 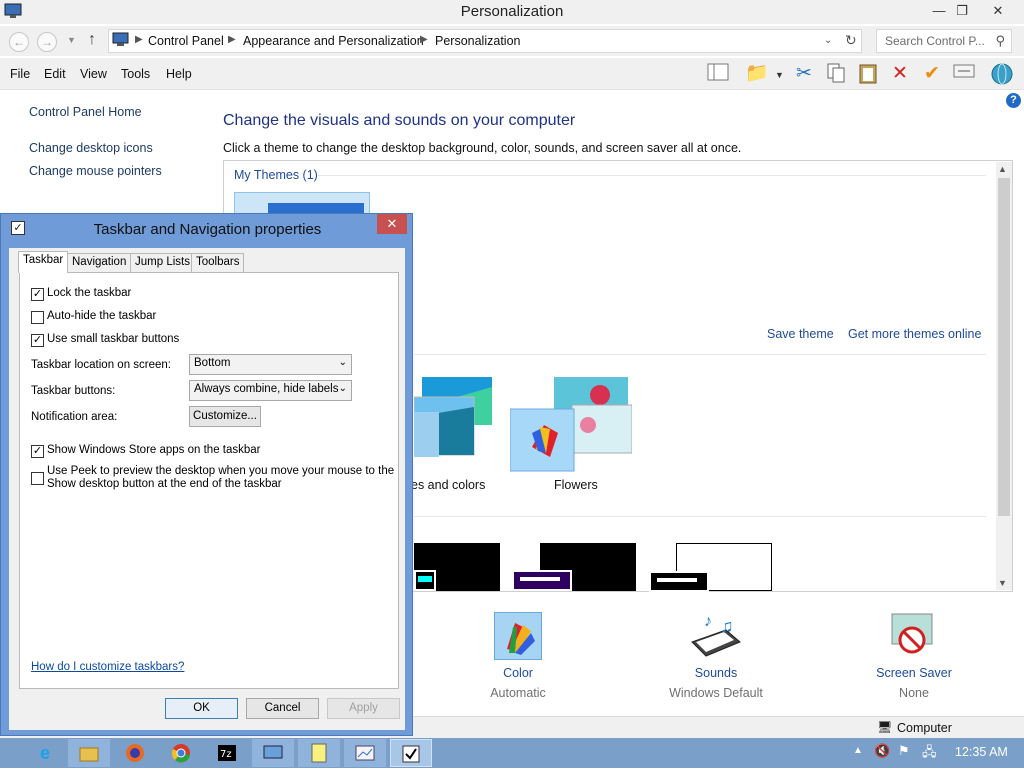 I want to click on apply-button: Apply, so click(x=363, y=708).